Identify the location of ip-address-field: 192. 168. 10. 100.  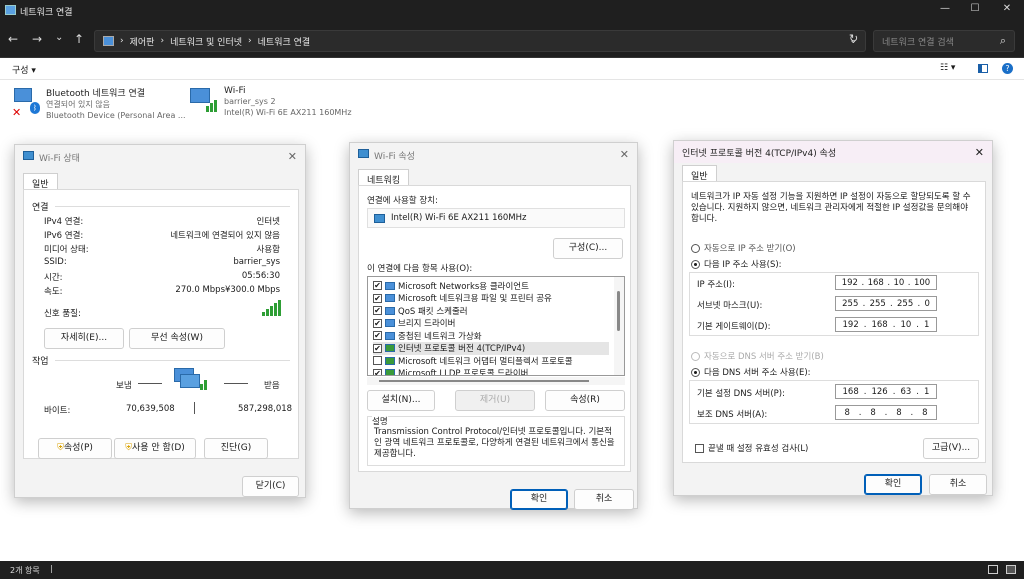
(886, 282).